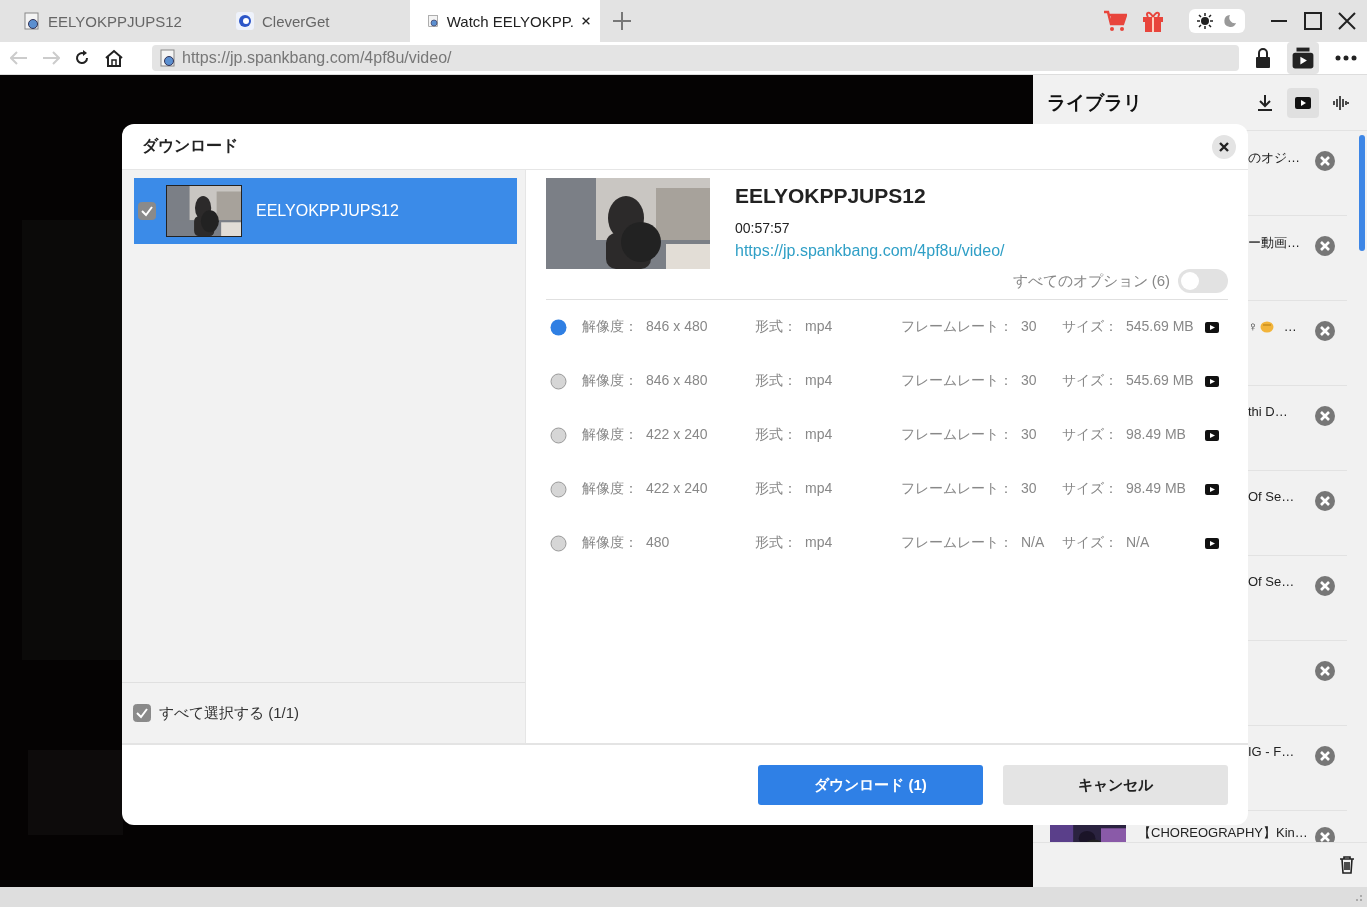  Describe the element at coordinates (1153, 21) in the screenshot. I see `gift-icon` at that location.